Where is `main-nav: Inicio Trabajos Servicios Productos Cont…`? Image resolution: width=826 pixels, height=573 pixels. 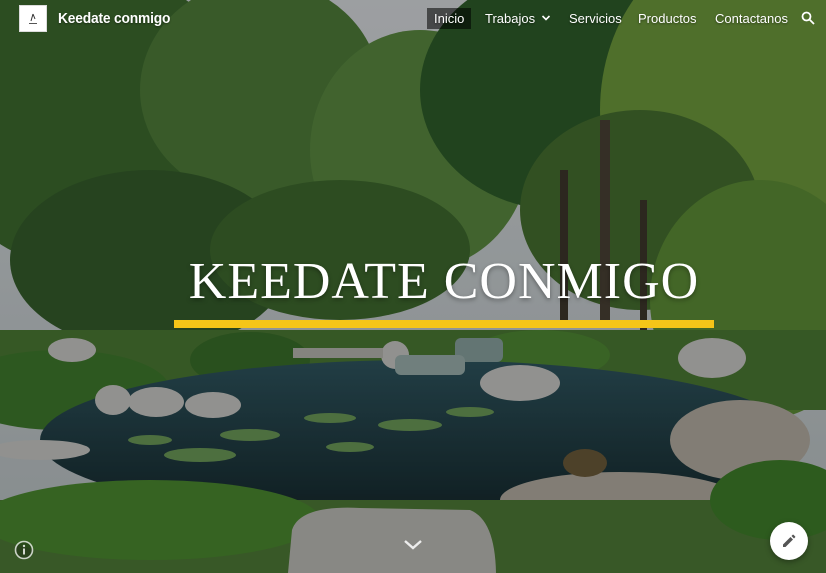 main-nav: Inicio Trabajos Servicios Productos Cont… is located at coordinates (413, 19).